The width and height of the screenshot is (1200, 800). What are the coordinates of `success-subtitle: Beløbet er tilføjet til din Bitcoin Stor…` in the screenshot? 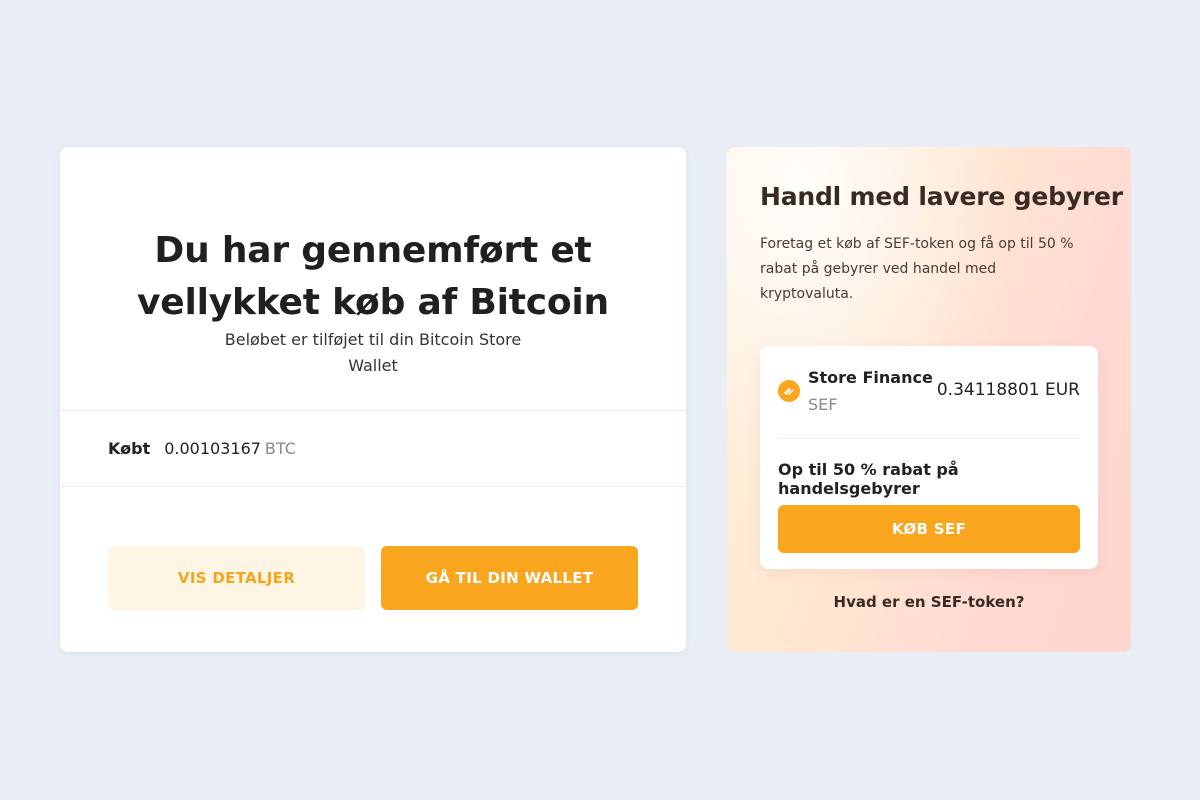 It's located at (373, 352).